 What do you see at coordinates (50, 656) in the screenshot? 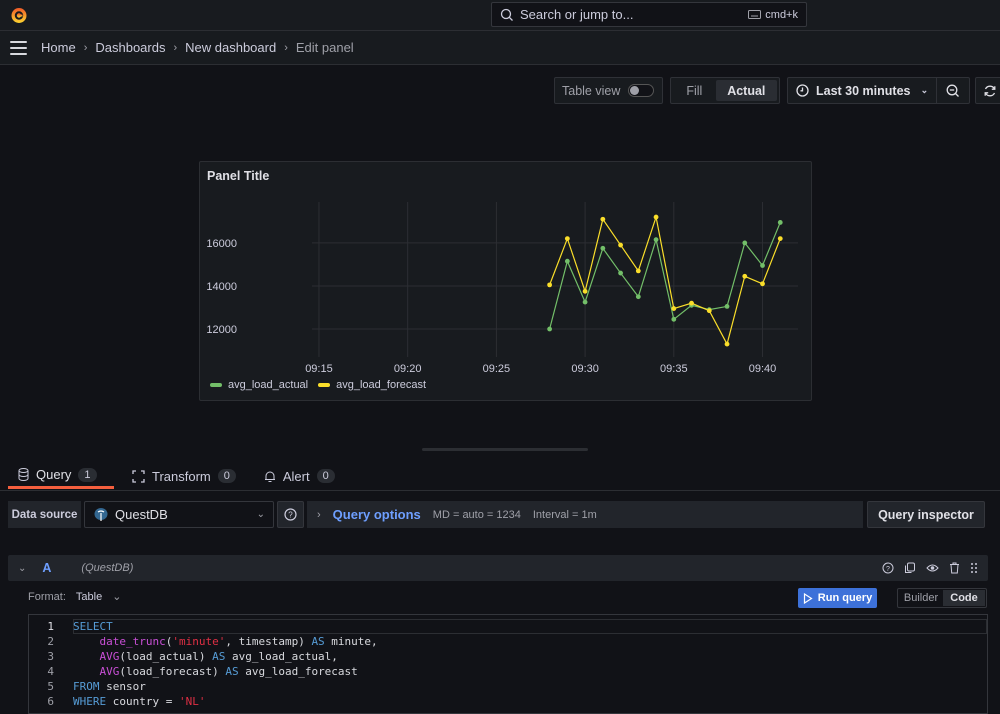
I see `line-number: 3` at bounding box center [50, 656].